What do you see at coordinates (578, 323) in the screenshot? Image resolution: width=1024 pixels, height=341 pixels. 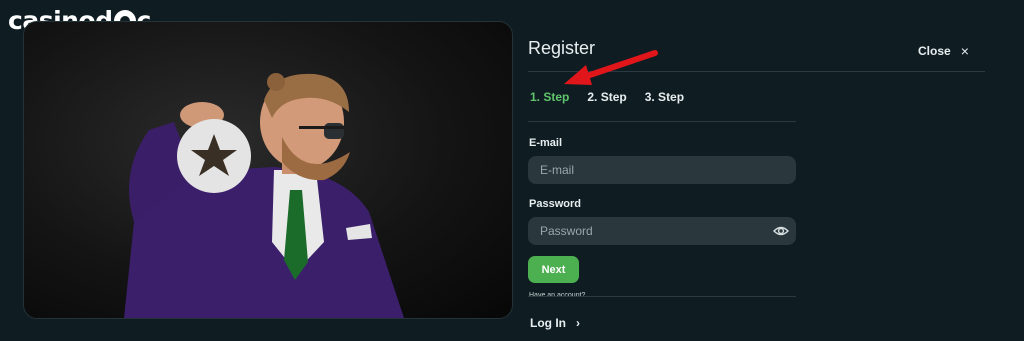 I see `chevron-right-icon: ›` at bounding box center [578, 323].